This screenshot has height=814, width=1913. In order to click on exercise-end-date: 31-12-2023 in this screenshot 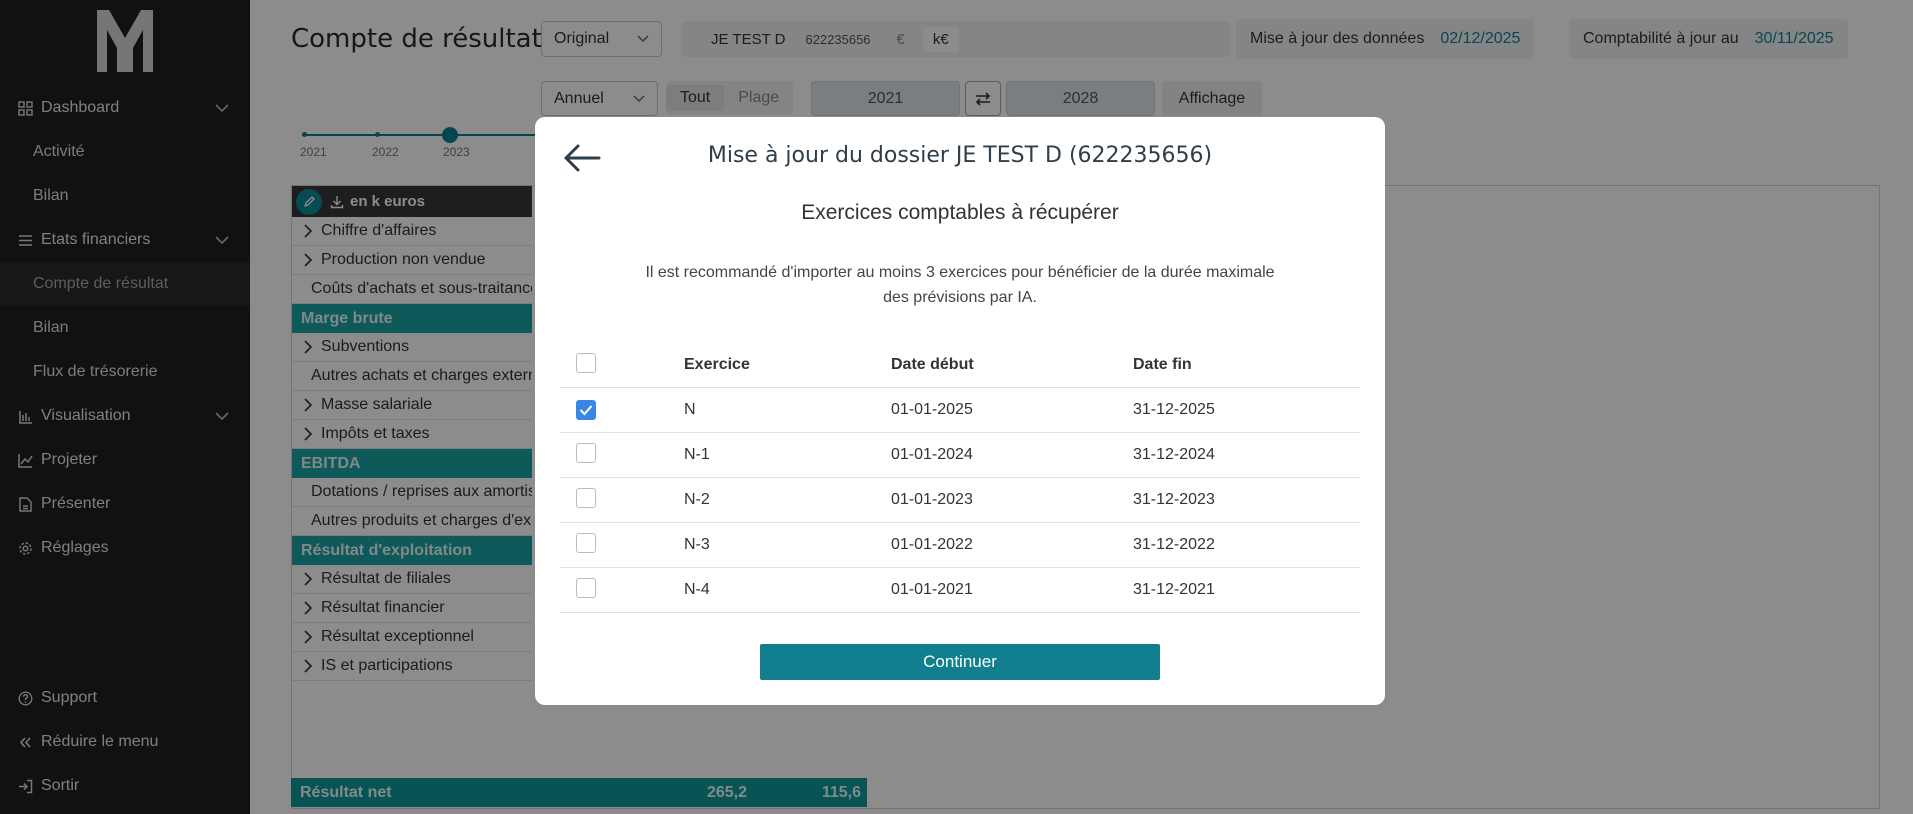, I will do `click(1174, 499)`.